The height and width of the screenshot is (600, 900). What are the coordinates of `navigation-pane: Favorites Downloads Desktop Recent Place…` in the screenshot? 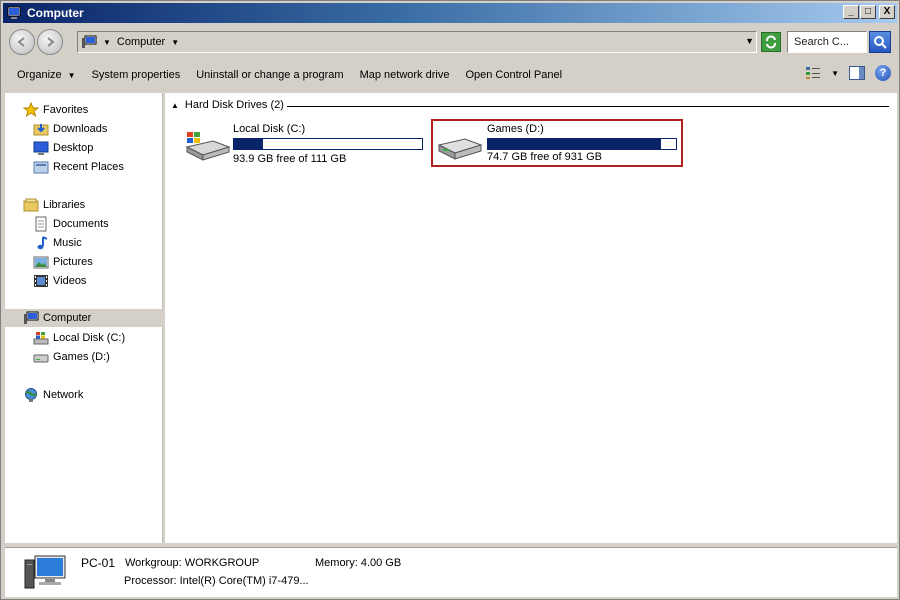 It's located at (84, 318).